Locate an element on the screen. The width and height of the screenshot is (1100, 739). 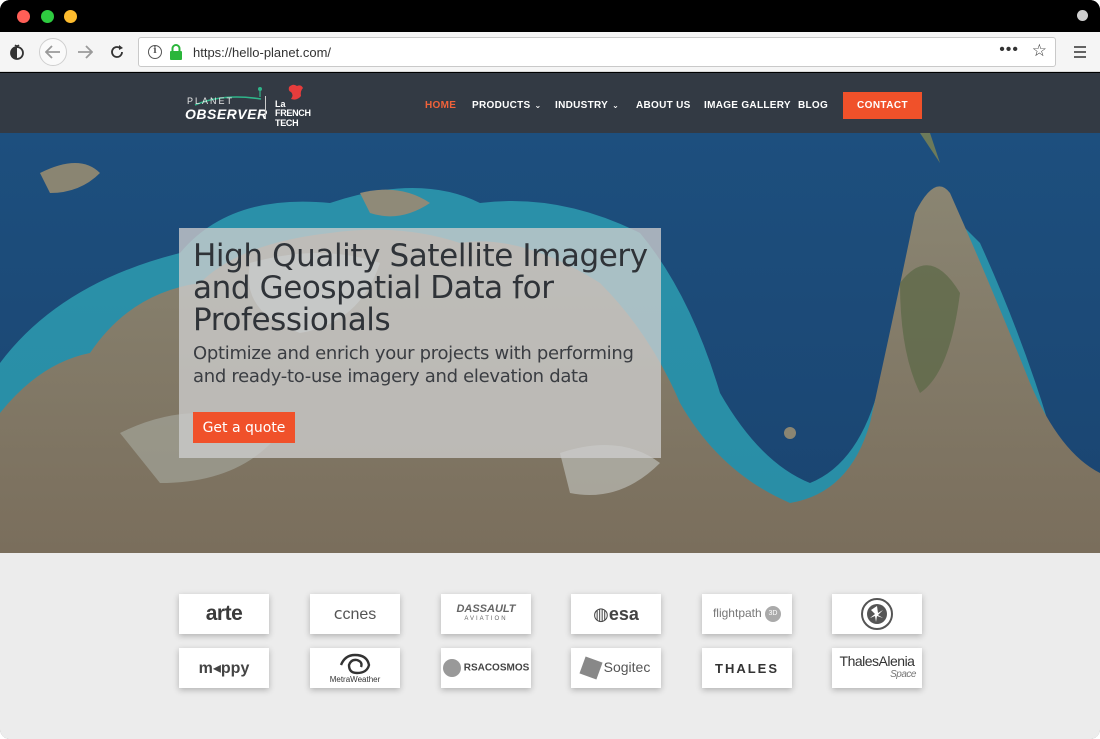
cnes-logo-text: ⅽcnes is located at coordinates (355, 614).